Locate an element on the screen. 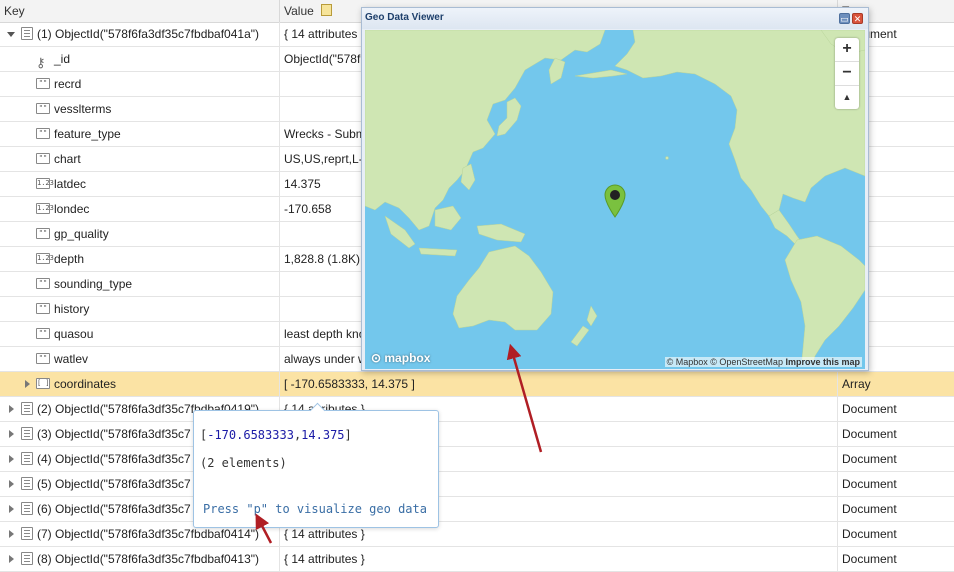 This screenshot has width=954, height=572. arrow-to-hint is located at coordinates (264, 528).